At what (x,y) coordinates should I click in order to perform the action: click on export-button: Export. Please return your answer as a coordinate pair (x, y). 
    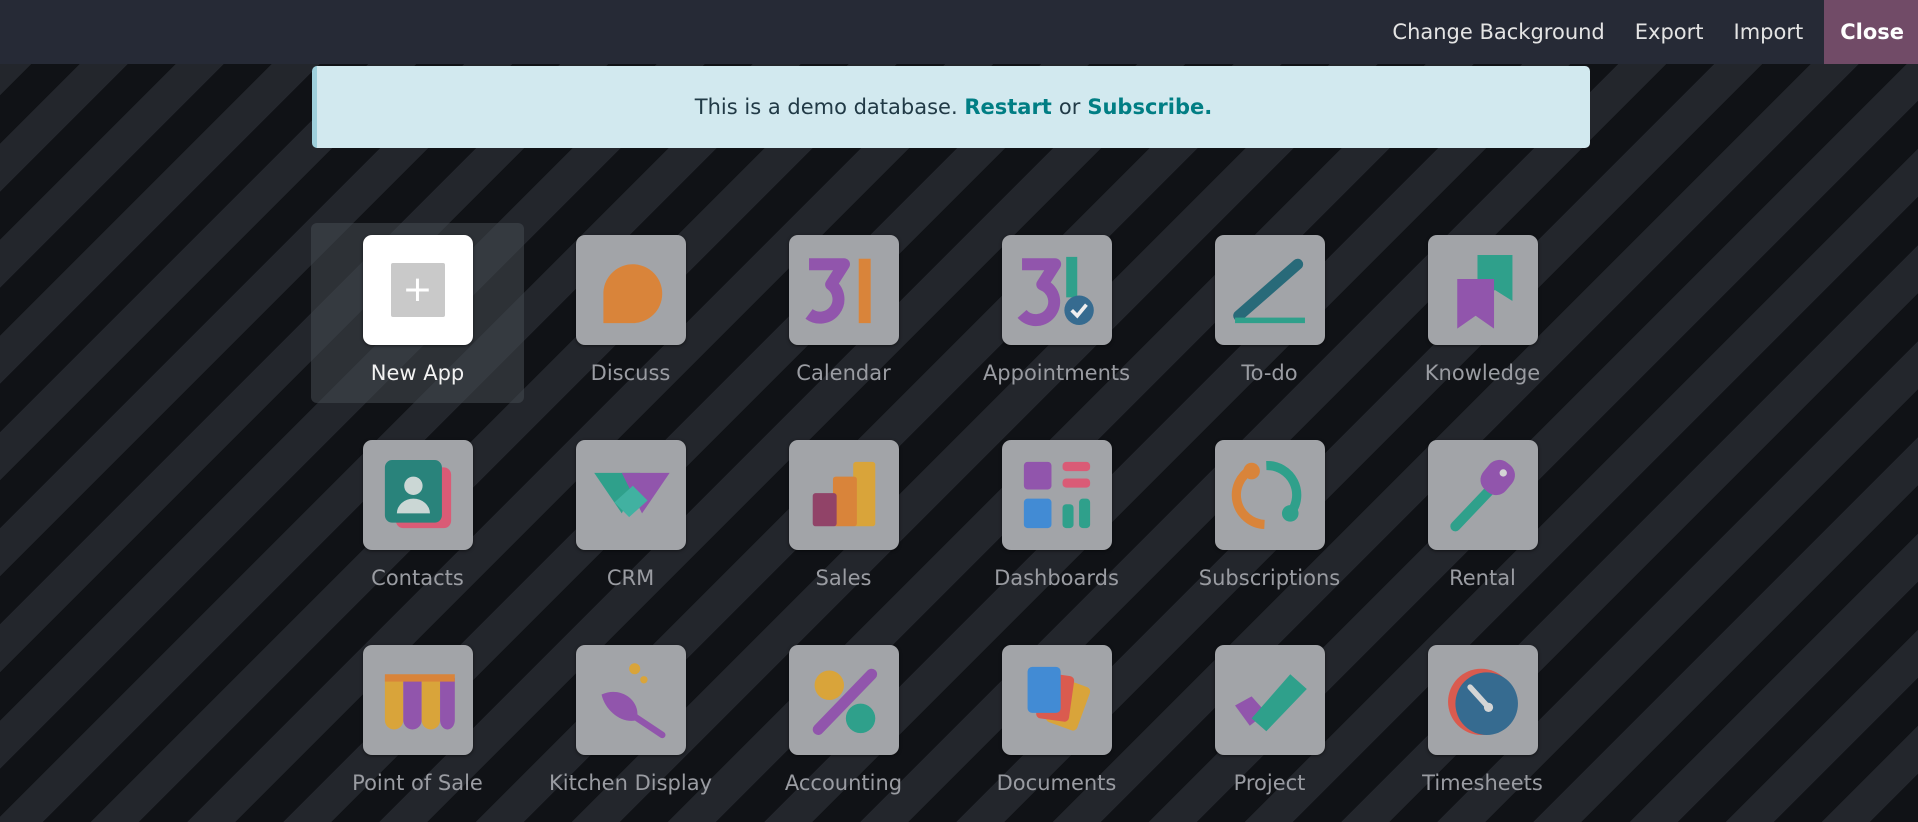
    Looking at the image, I should click on (1669, 32).